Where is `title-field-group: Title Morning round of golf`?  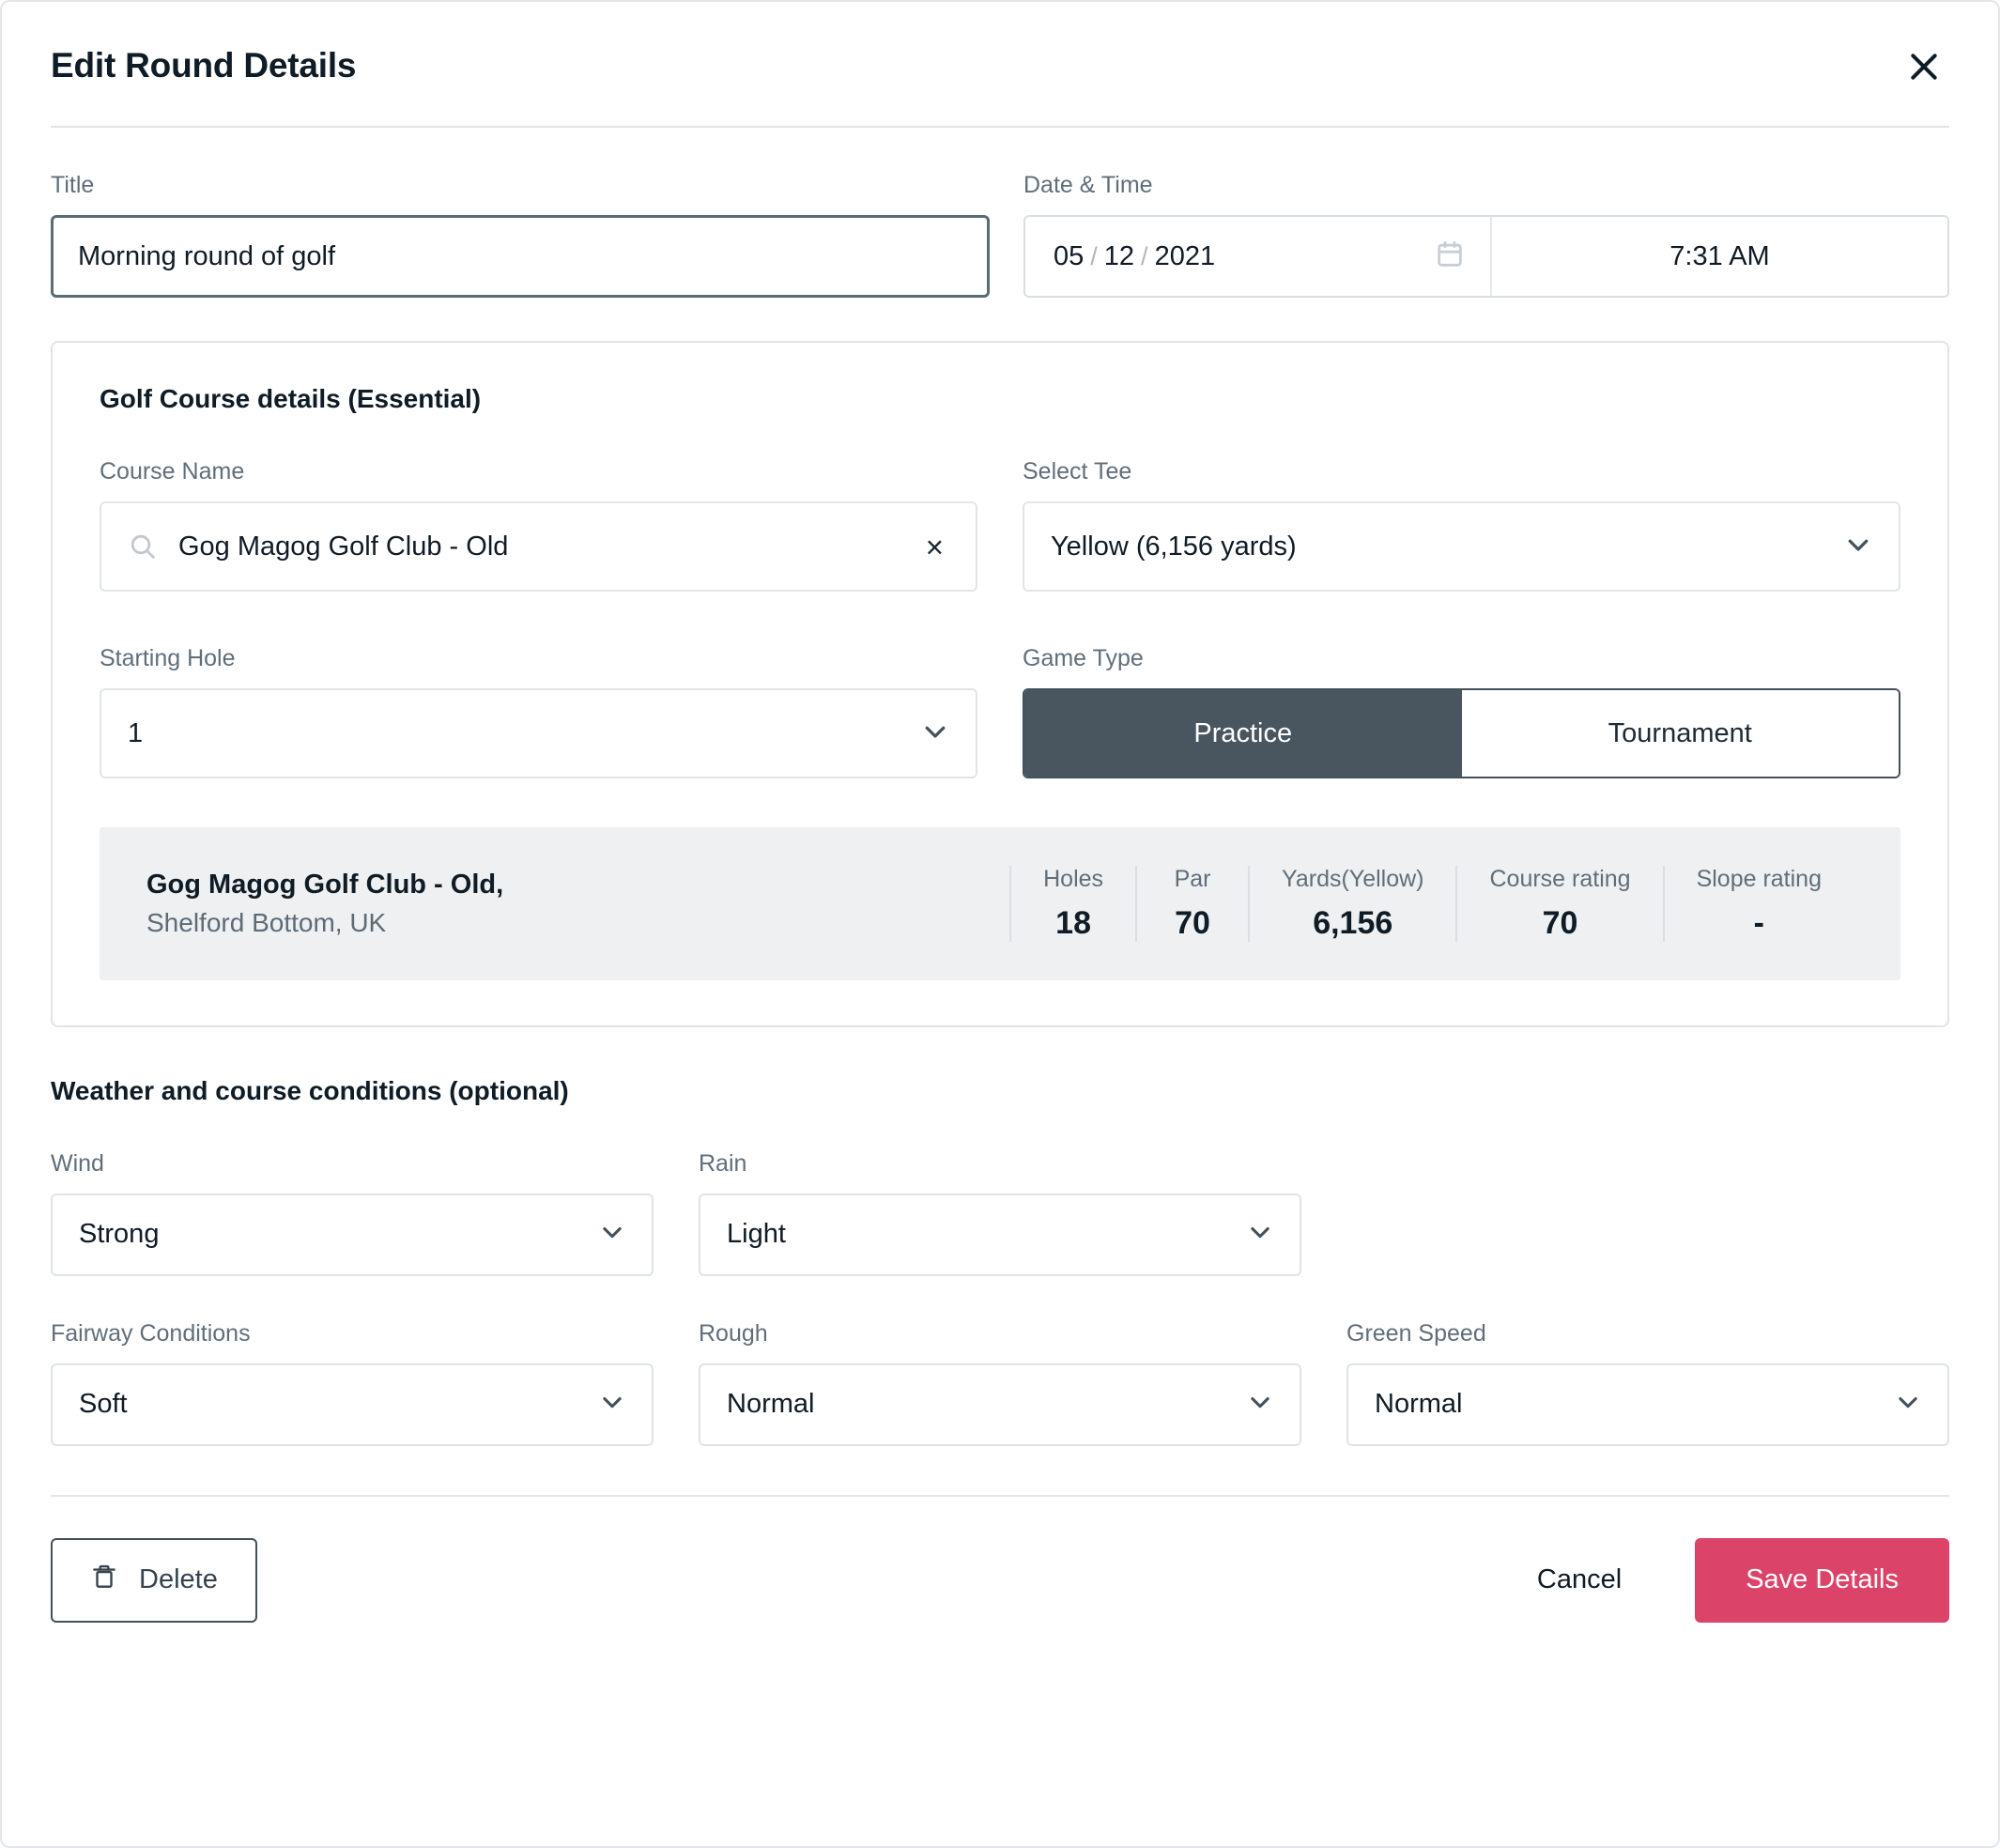
title-field-group: Title Morning round of golf is located at coordinates (520, 234).